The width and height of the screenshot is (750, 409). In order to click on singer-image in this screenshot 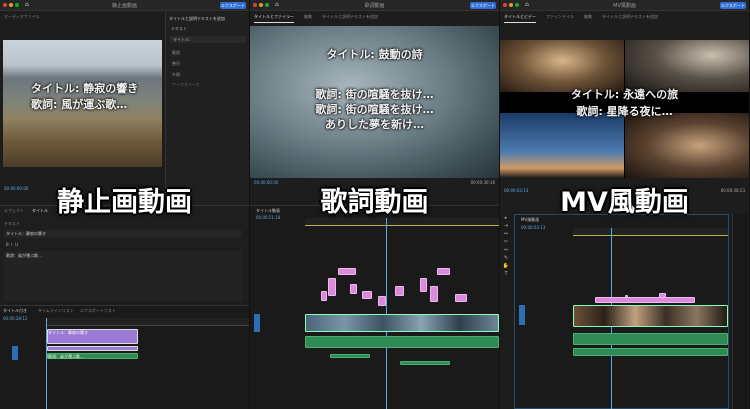, I will do `click(687, 66)`.